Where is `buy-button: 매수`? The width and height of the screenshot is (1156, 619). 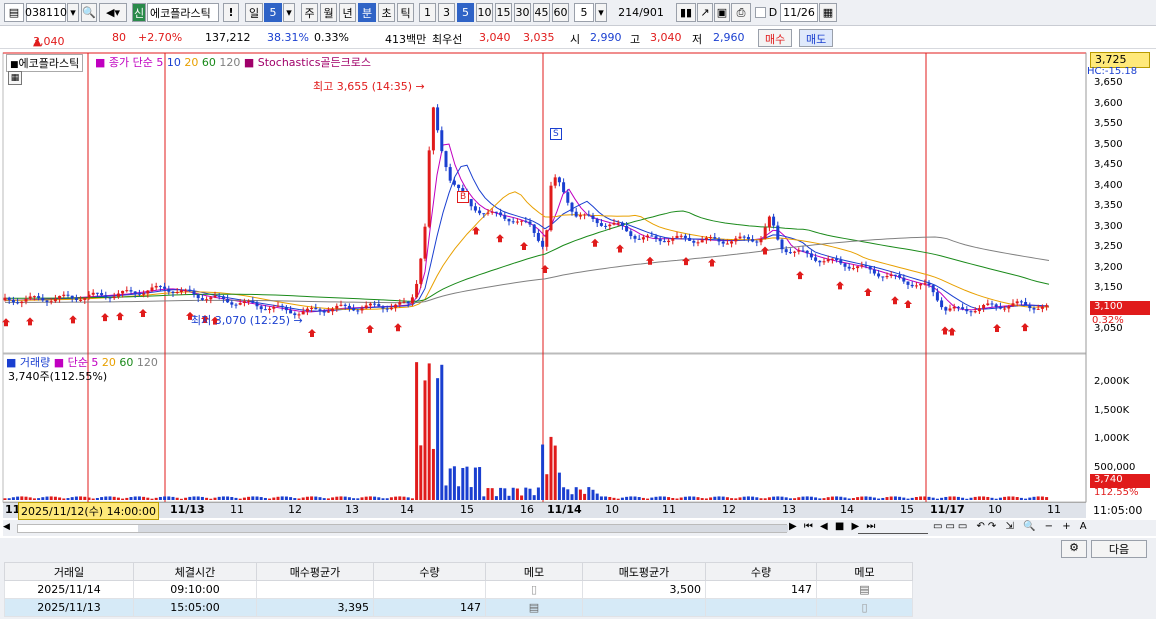 buy-button: 매수 is located at coordinates (775, 38).